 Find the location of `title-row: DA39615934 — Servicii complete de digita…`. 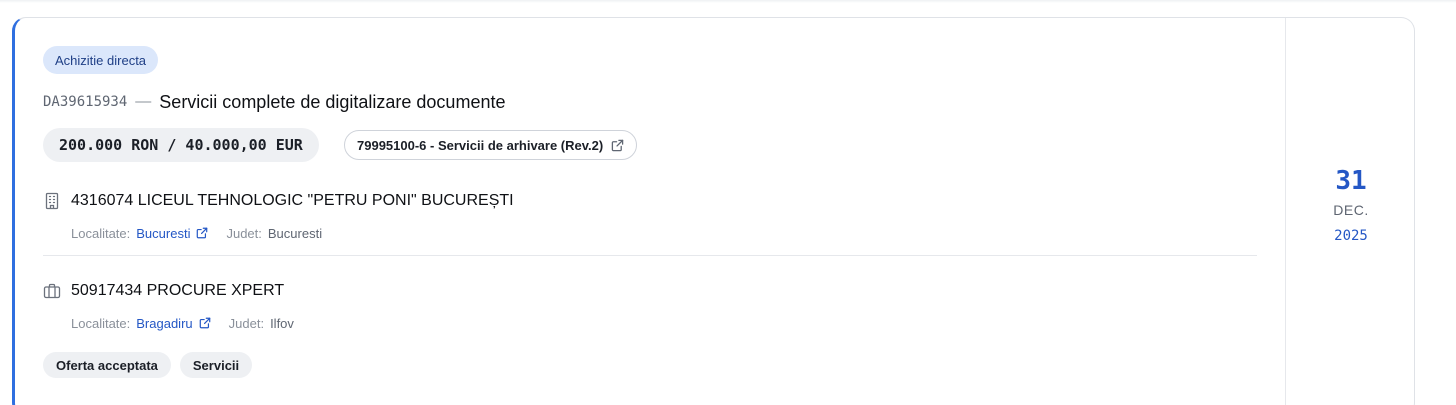

title-row: DA39615934 — Servicii complete de digita… is located at coordinates (274, 102).